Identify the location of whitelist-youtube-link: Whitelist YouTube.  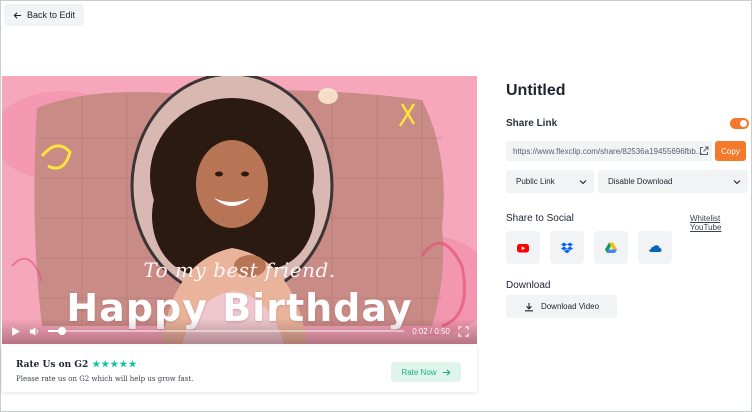
(721, 223).